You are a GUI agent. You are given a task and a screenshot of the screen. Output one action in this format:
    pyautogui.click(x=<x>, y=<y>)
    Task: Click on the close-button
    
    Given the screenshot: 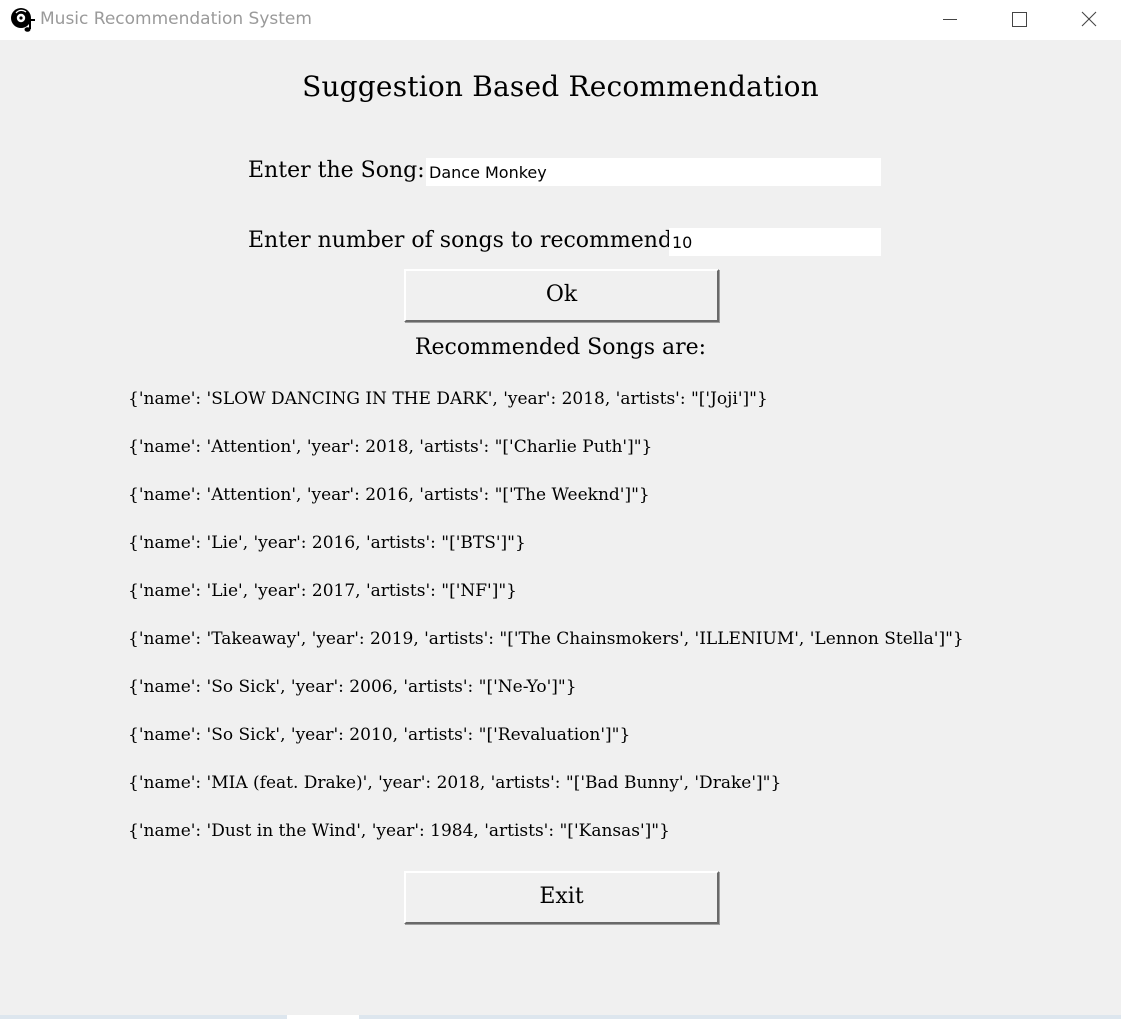 What is the action you would take?
    pyautogui.click(x=1089, y=20)
    